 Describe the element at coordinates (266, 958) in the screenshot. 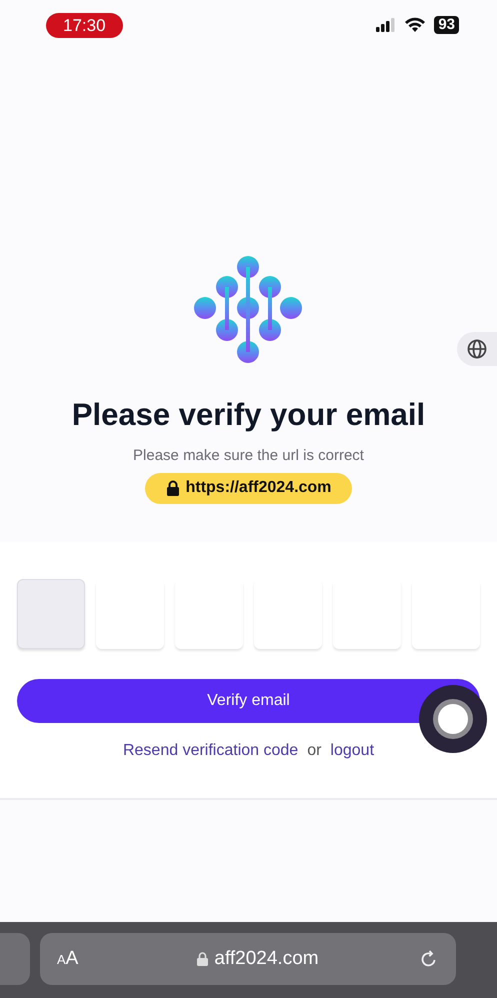

I see `address-text: aff2024.com` at that location.